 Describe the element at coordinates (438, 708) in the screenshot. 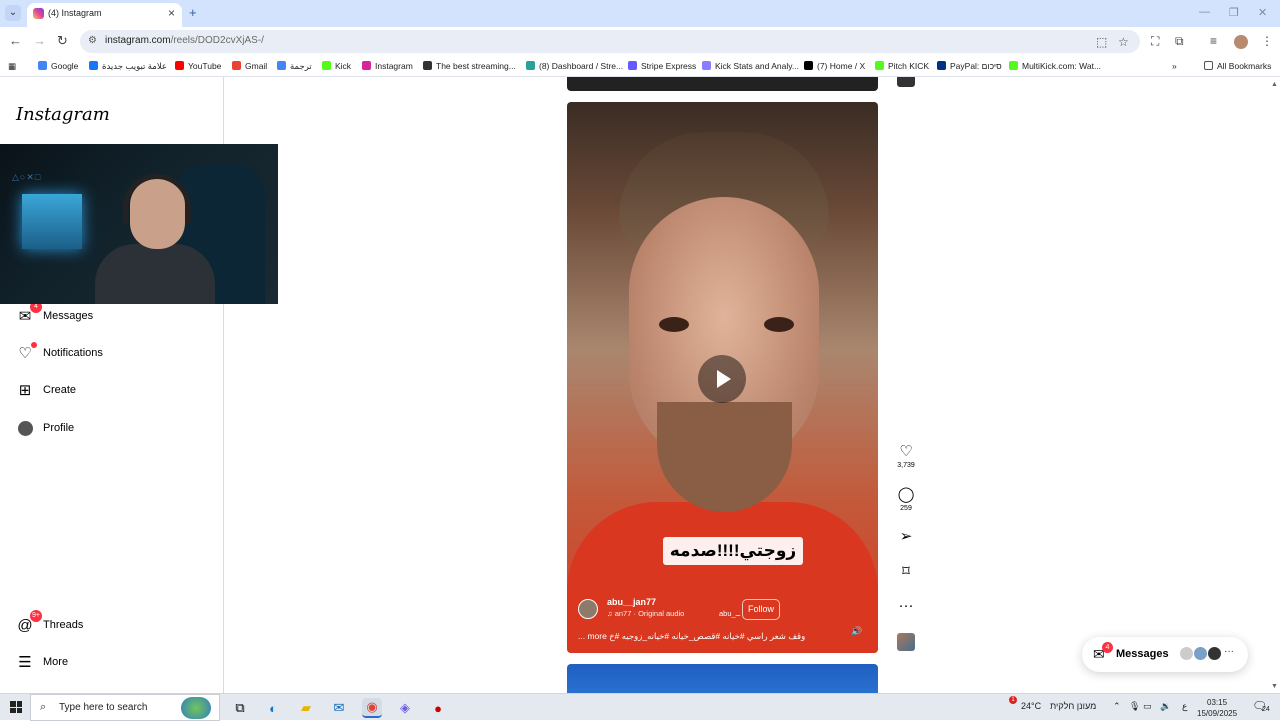

I see `obs-icon: ●` at that location.